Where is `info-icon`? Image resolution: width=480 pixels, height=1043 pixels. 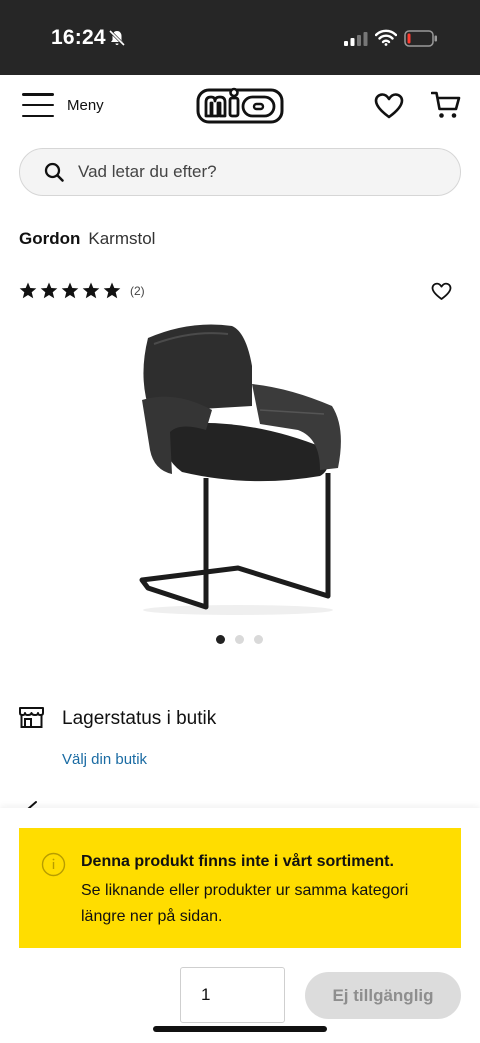 info-icon is located at coordinates (53, 864).